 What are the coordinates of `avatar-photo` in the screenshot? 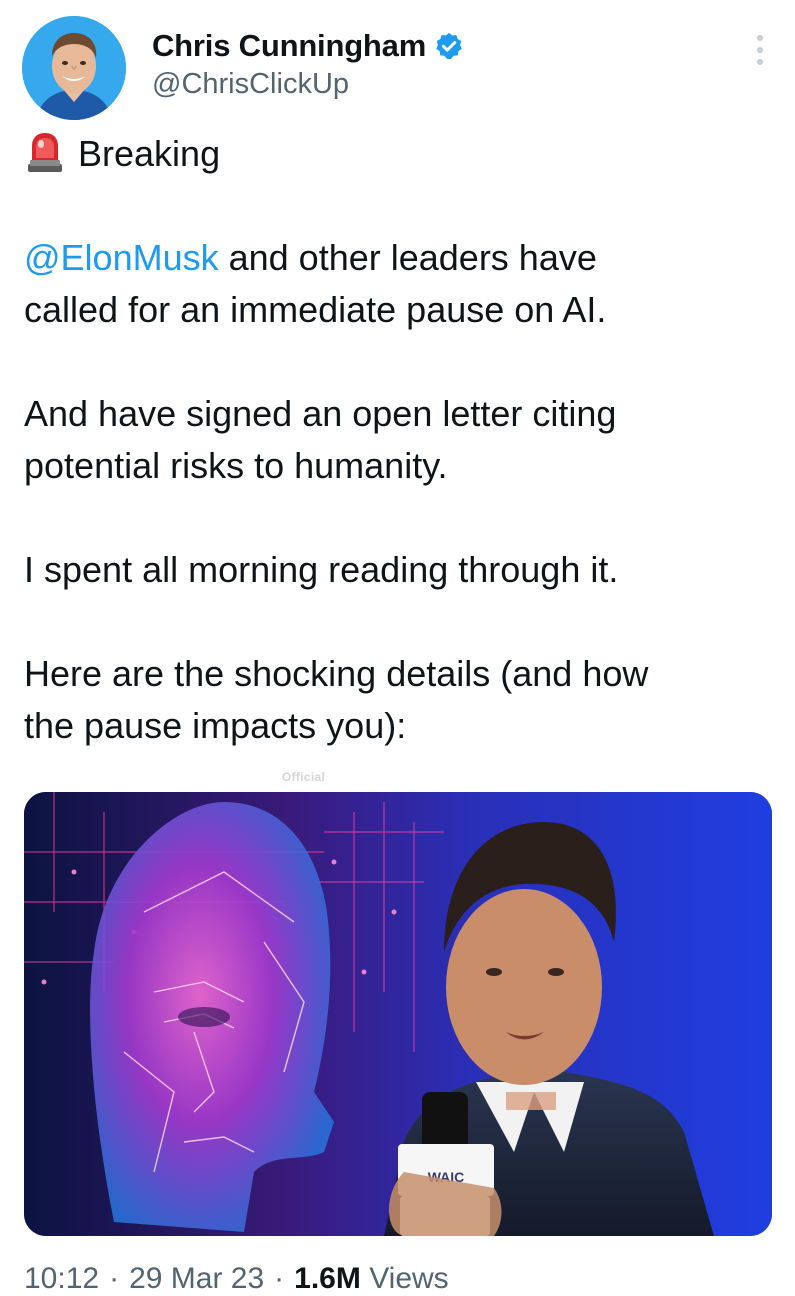 It's located at (74, 68).